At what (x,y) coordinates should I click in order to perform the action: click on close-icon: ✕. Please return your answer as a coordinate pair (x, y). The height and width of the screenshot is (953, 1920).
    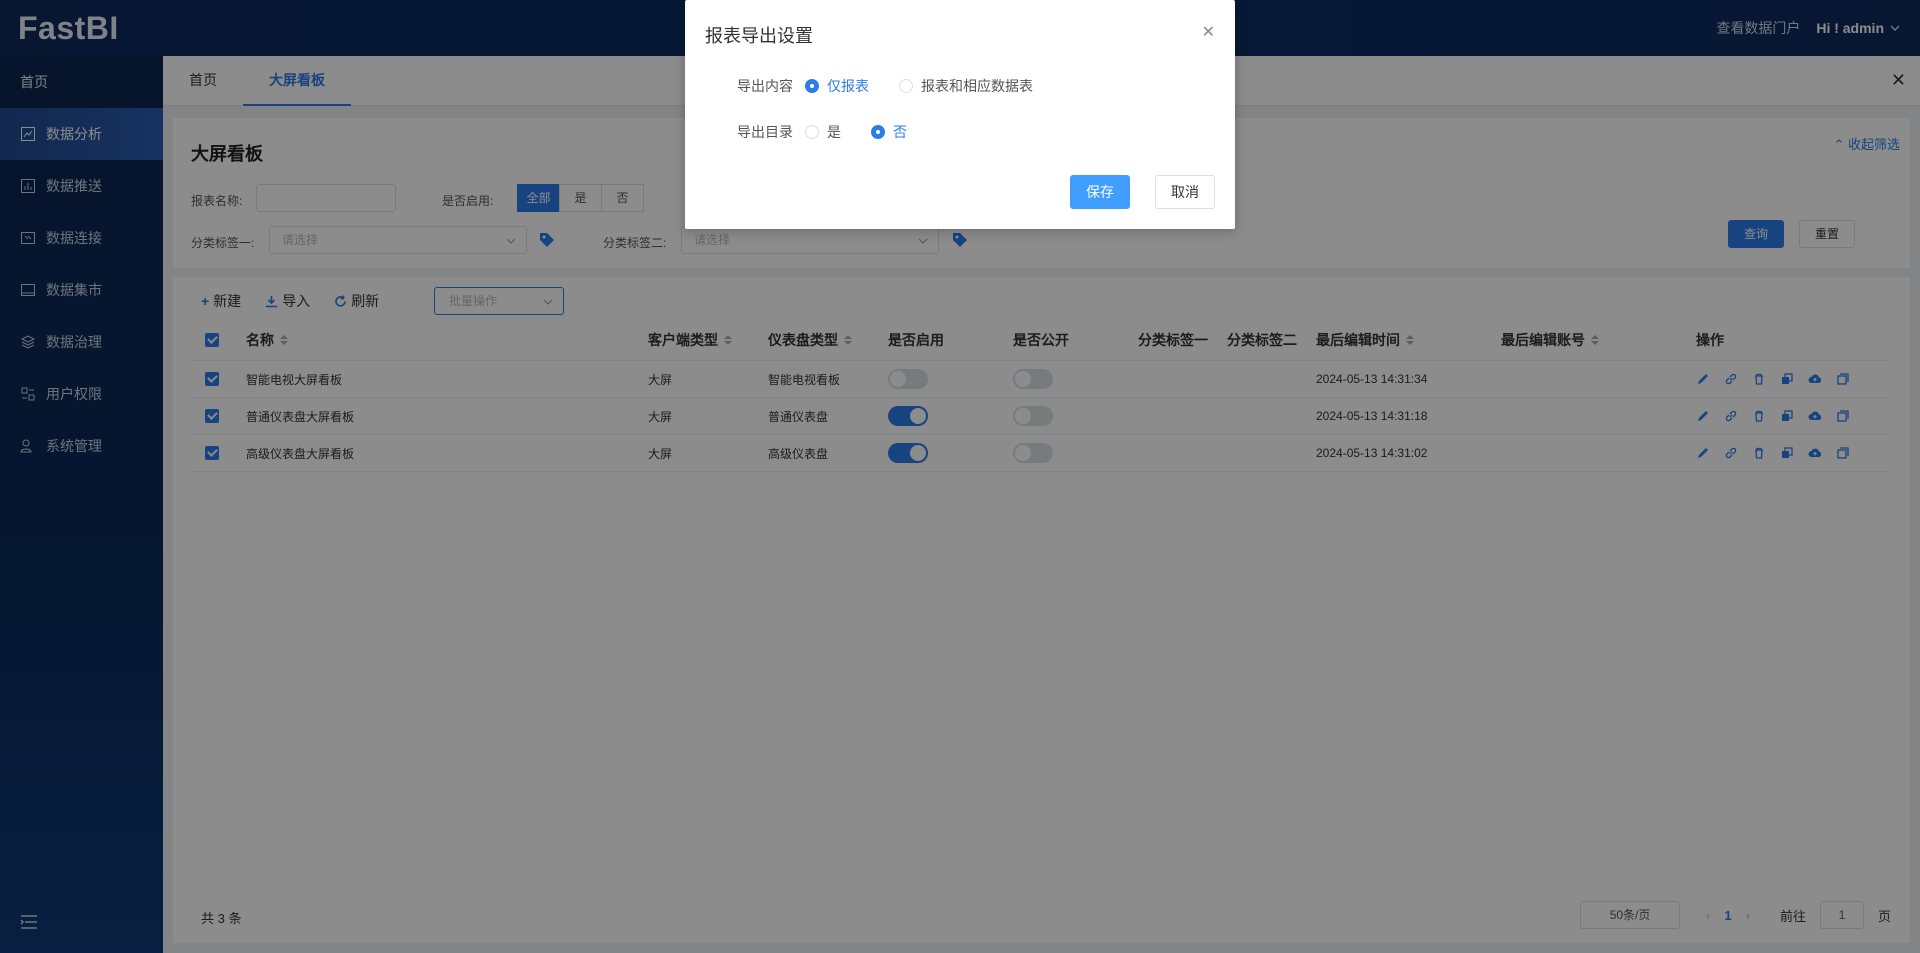
    Looking at the image, I should click on (1208, 32).